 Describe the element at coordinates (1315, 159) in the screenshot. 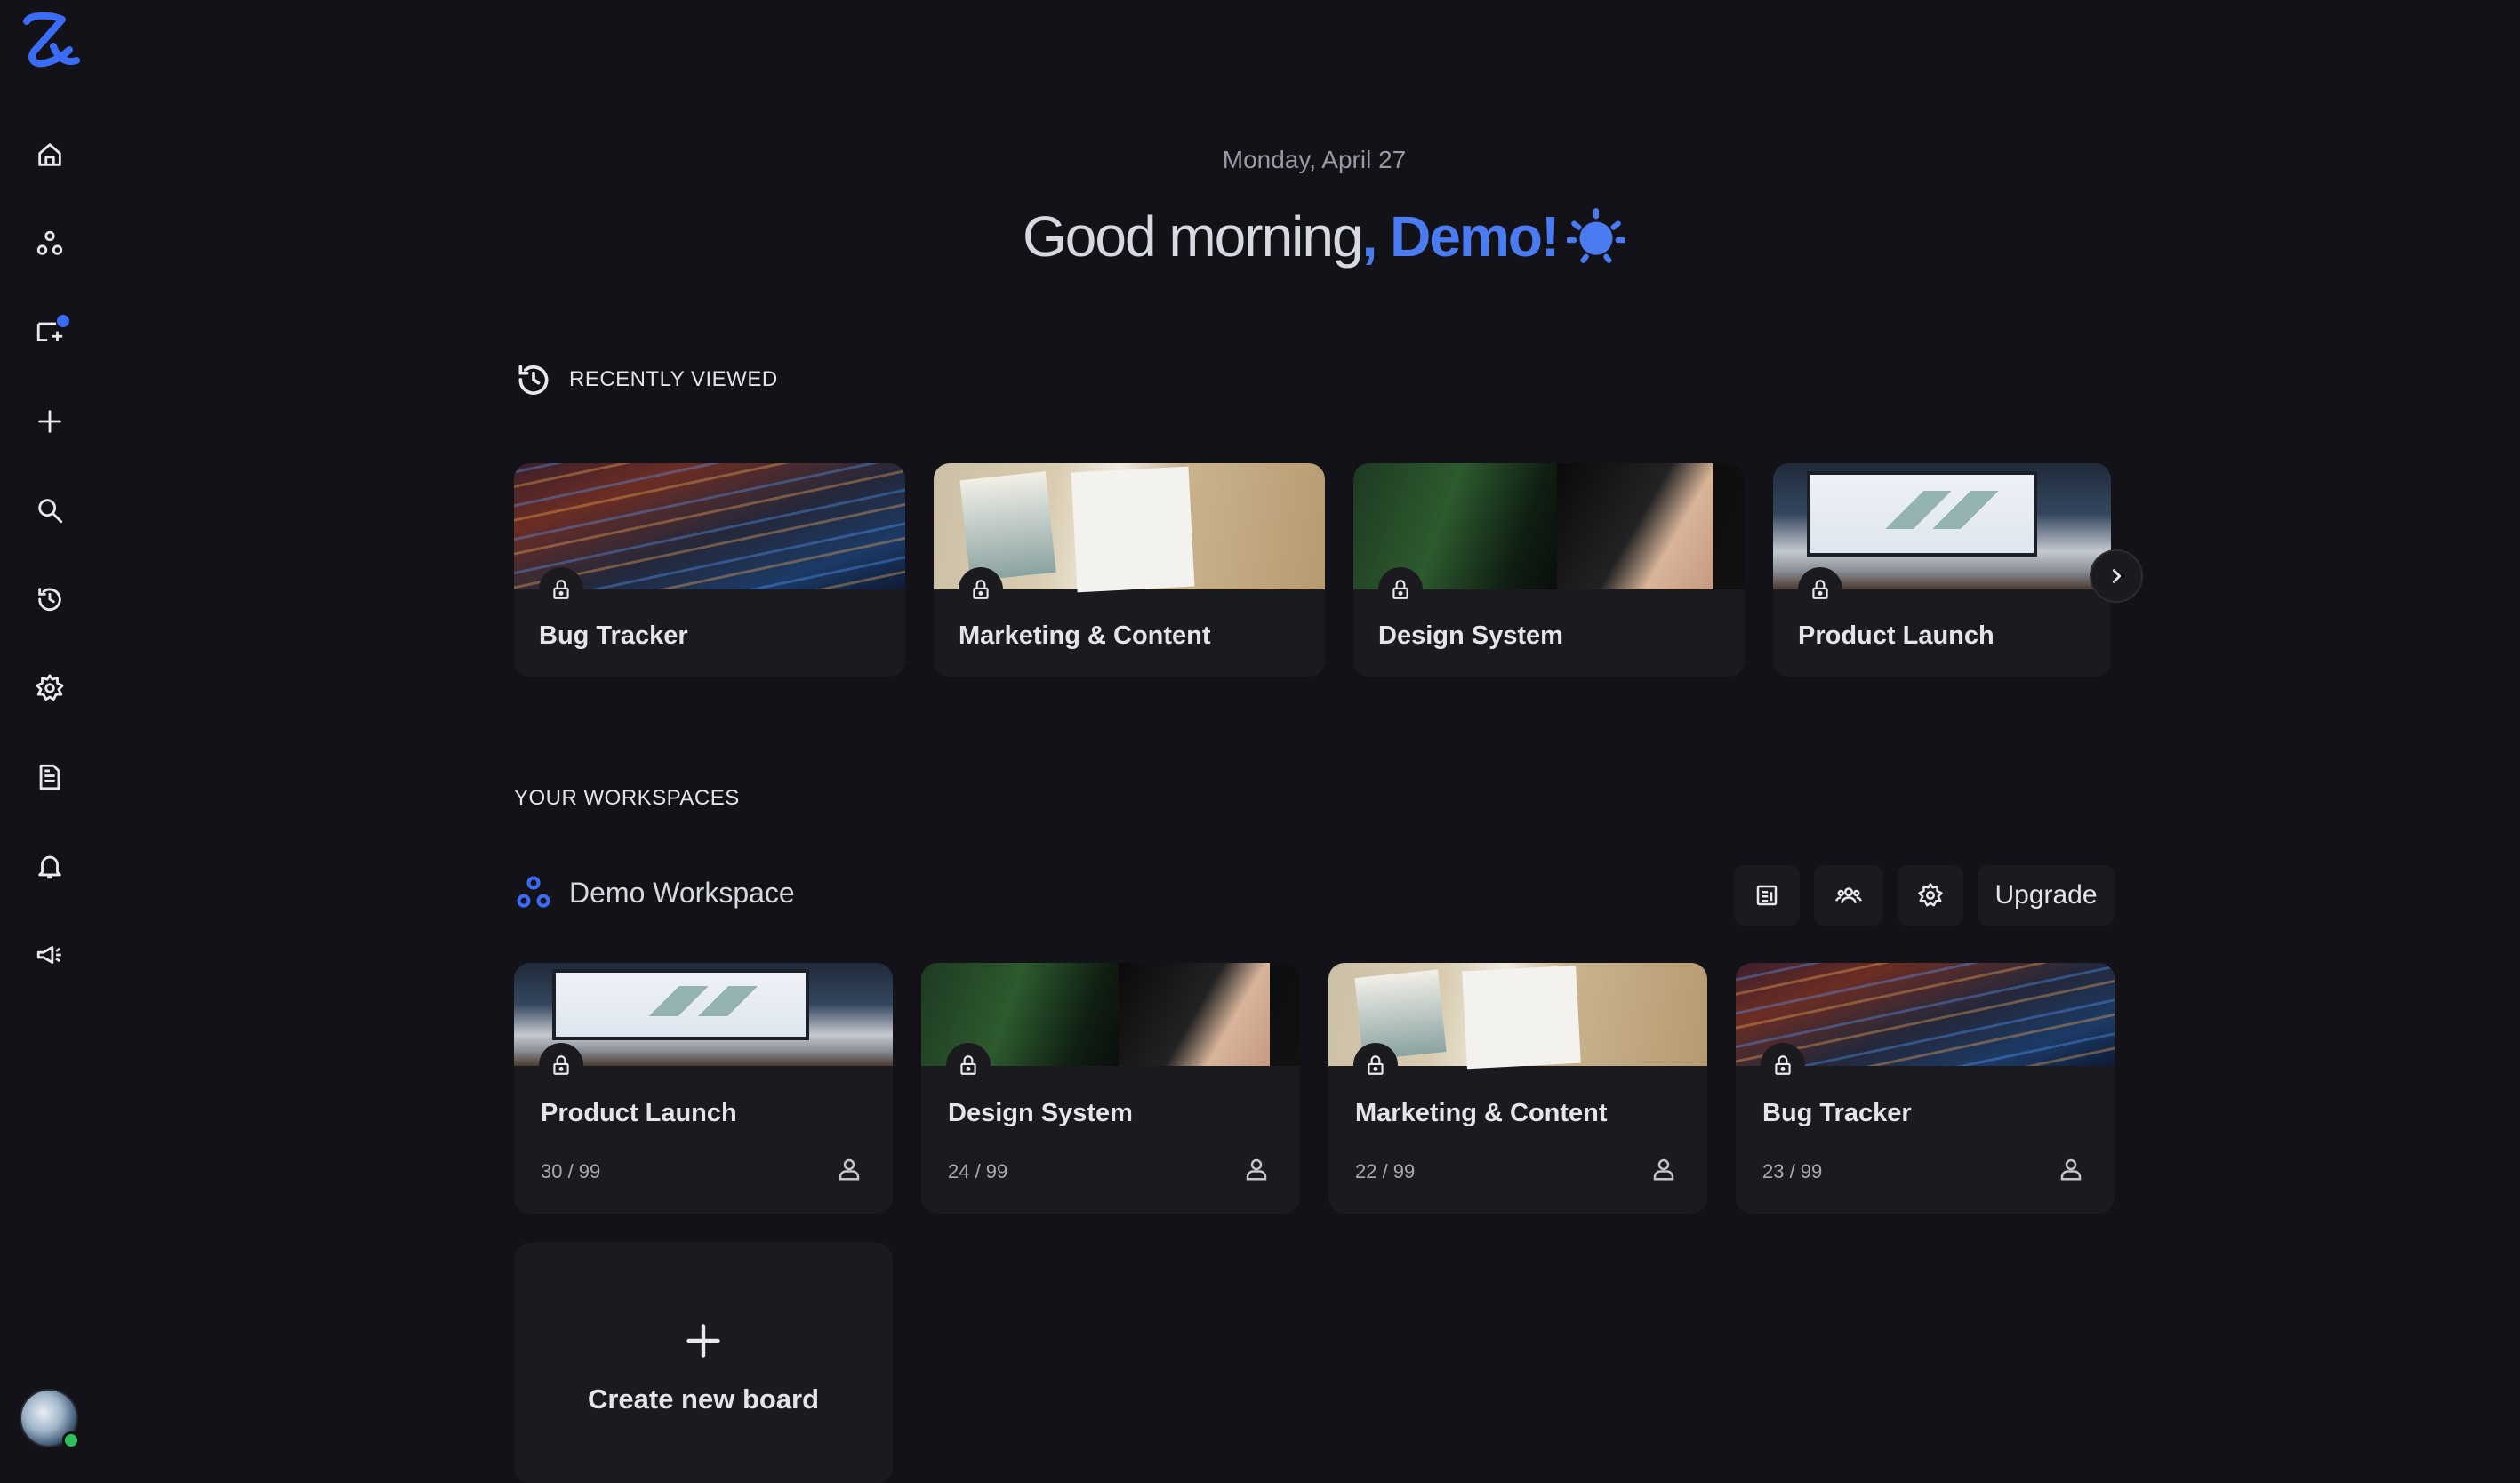

I see `current-date: Monday, April 27` at that location.